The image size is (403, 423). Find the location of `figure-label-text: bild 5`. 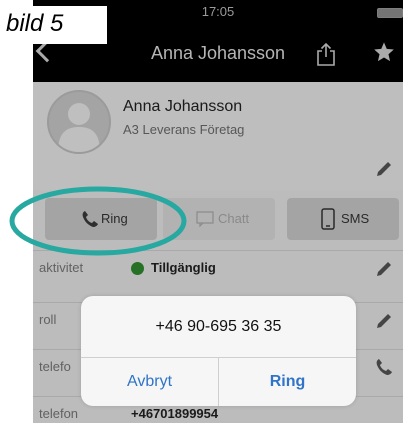

figure-label-text: bild 5 is located at coordinates (35, 23).